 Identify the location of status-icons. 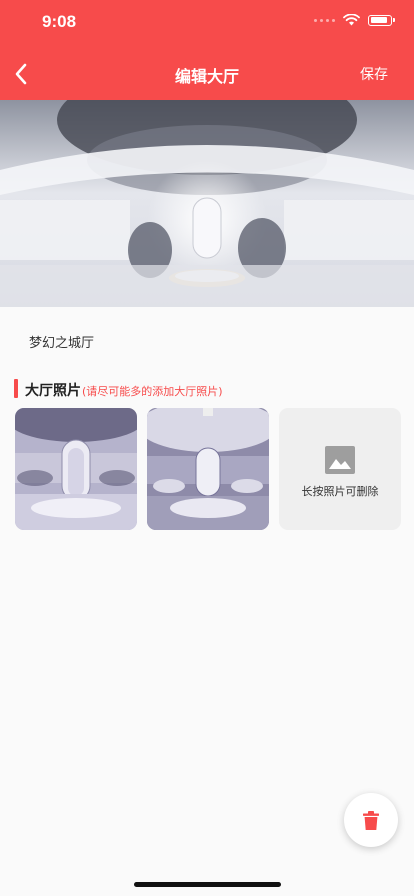
(354, 20).